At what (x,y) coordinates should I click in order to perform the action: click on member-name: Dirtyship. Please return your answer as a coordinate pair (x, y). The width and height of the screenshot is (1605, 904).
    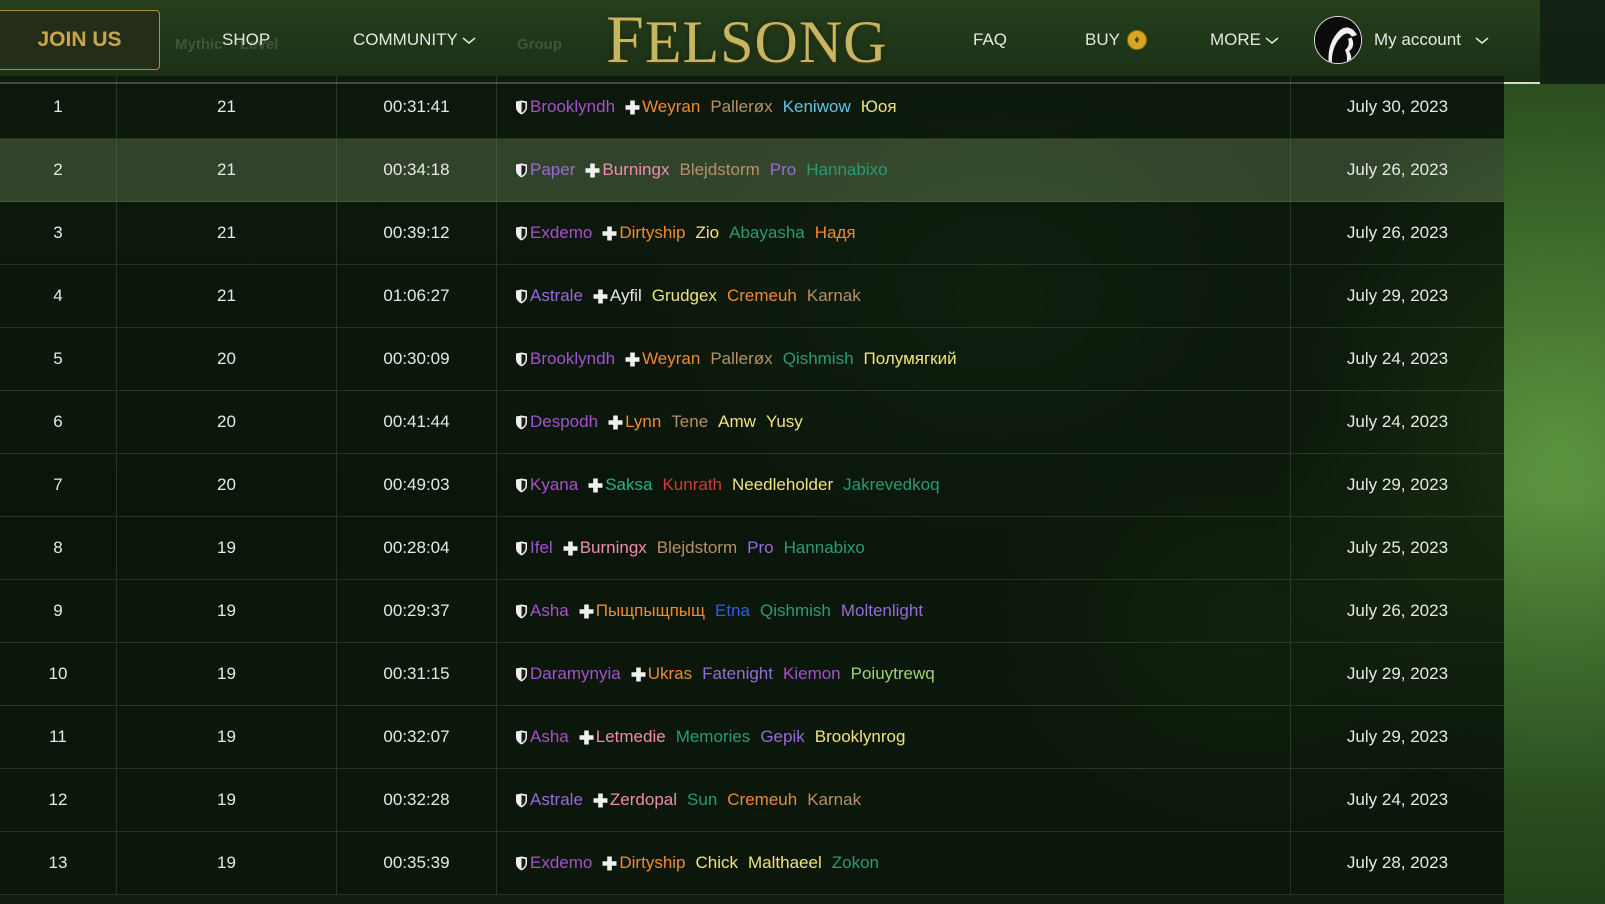
    Looking at the image, I should click on (652, 863).